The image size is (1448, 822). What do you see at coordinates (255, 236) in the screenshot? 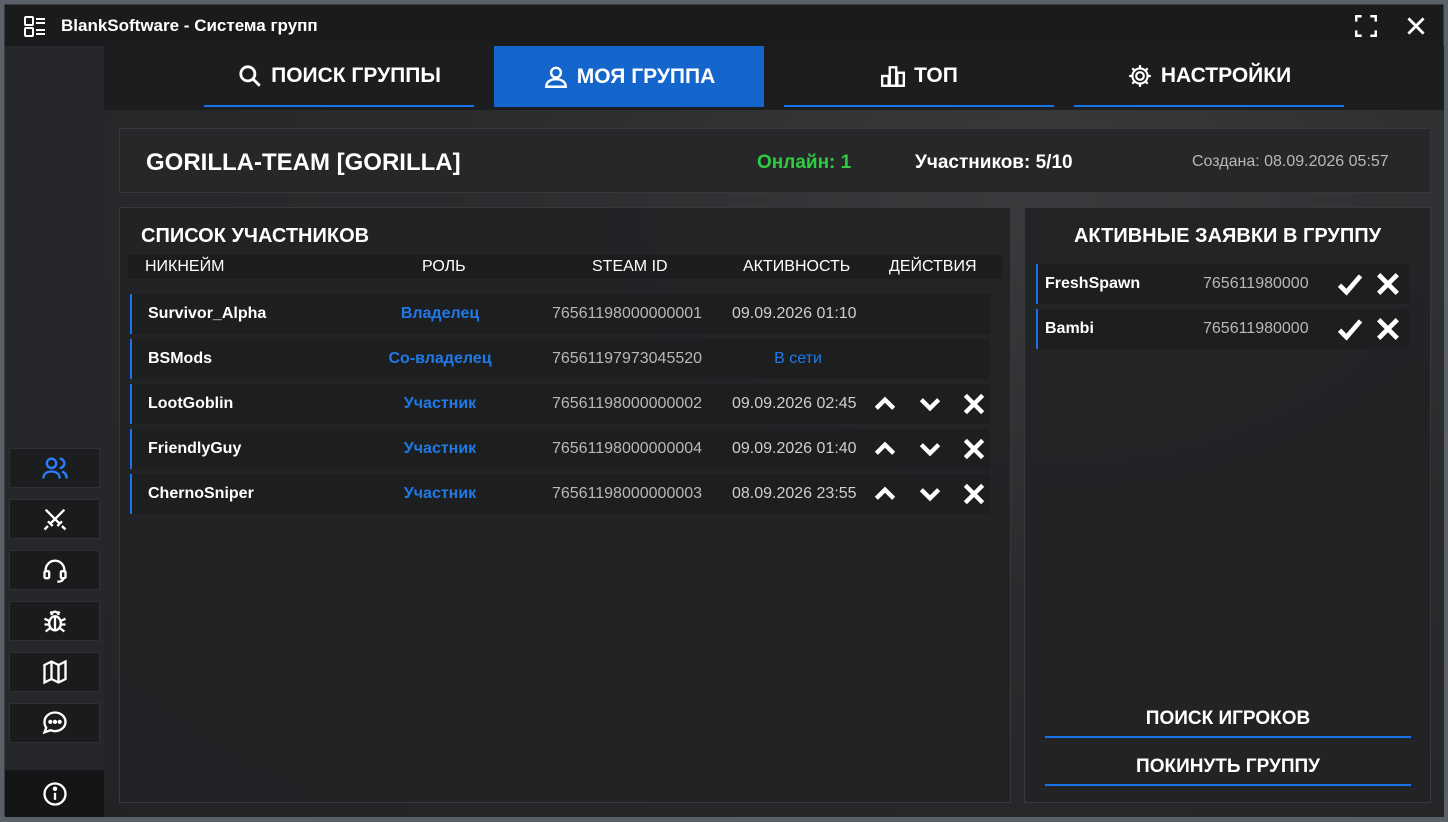
I see `members-title: СПИСОК УЧАСТНИКОВ` at bounding box center [255, 236].